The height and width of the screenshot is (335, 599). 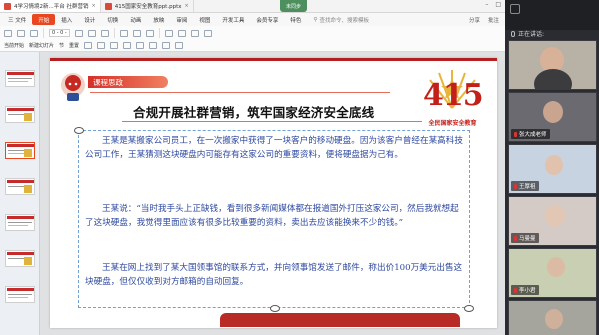 I want to click on toolbar-label-section: 节, so click(x=61, y=45).